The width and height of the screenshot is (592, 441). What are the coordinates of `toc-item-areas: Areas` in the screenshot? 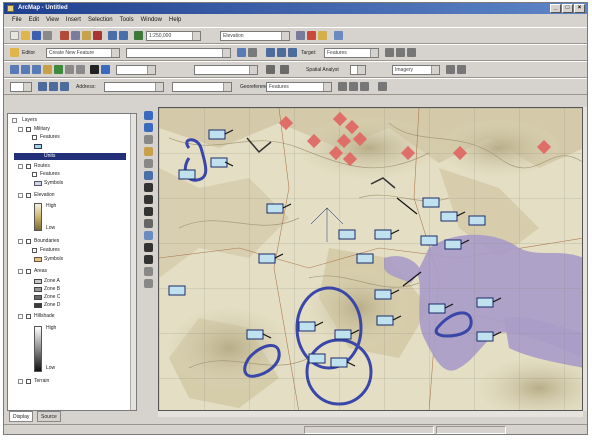 It's located at (40, 271).